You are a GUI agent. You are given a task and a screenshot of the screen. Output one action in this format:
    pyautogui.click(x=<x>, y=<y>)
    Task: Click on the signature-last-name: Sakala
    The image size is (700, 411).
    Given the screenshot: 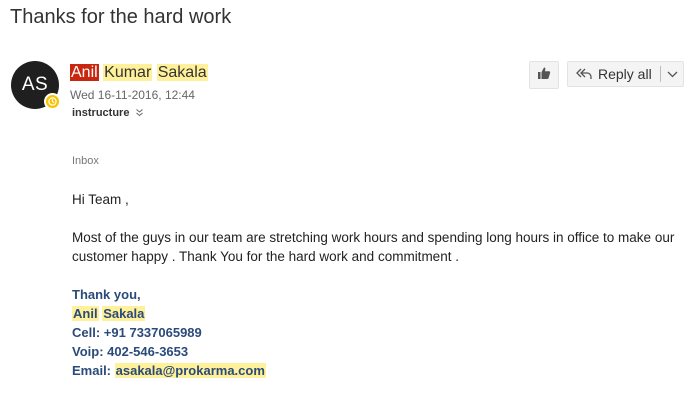 What is the action you would take?
    pyautogui.click(x=124, y=313)
    